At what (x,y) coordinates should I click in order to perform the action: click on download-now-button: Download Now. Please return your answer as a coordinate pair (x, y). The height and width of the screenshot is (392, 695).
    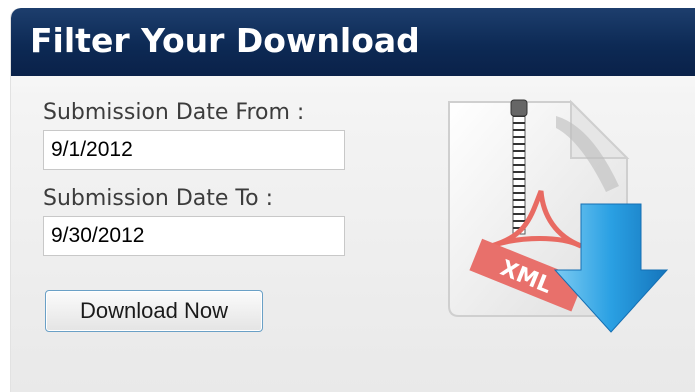
    Looking at the image, I should click on (154, 311).